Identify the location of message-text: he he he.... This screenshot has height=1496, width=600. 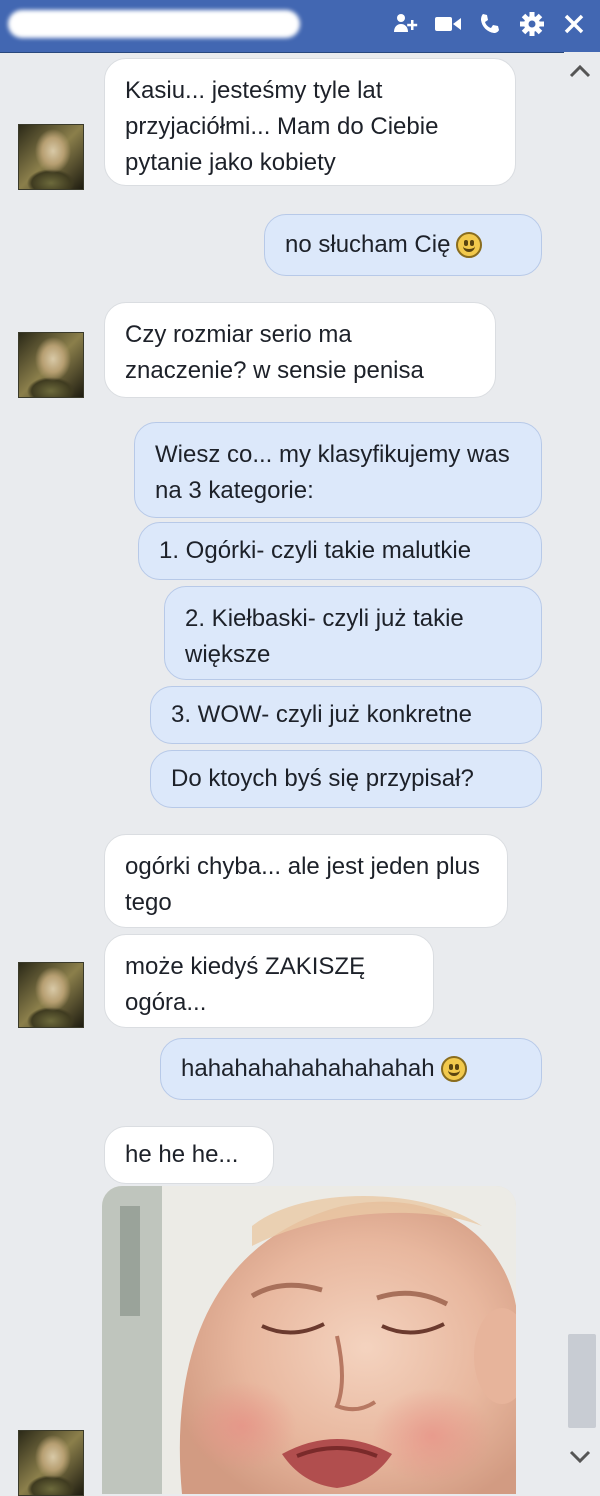
(182, 1154).